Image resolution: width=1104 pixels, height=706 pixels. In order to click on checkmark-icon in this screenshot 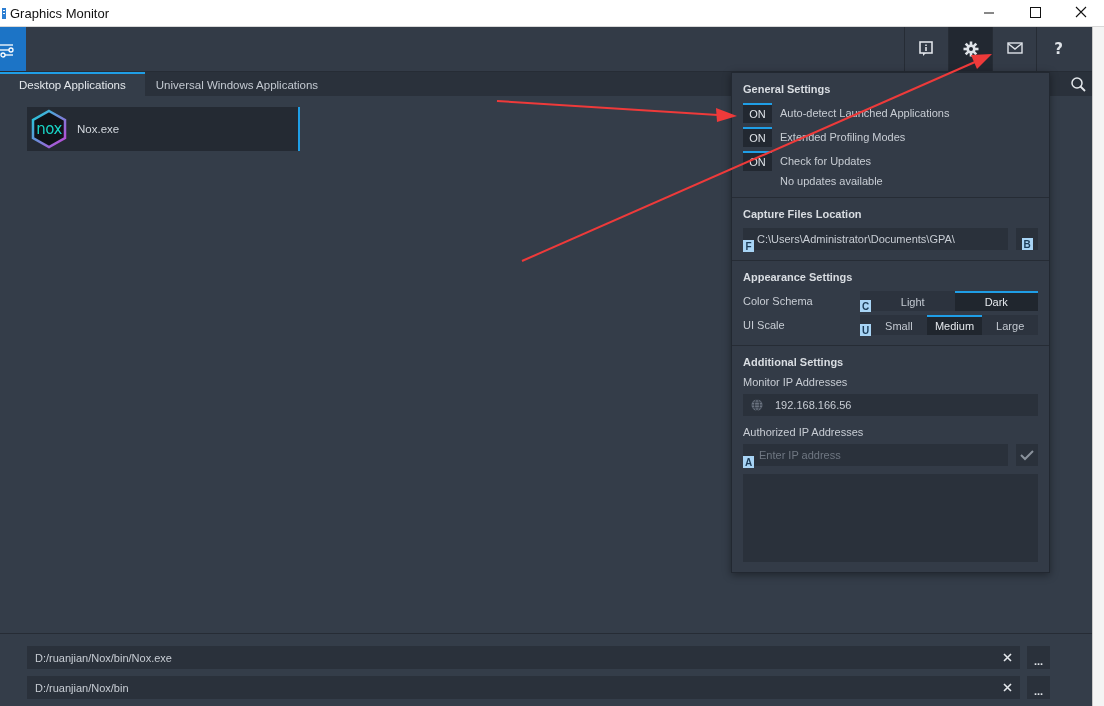, I will do `click(1027, 455)`.